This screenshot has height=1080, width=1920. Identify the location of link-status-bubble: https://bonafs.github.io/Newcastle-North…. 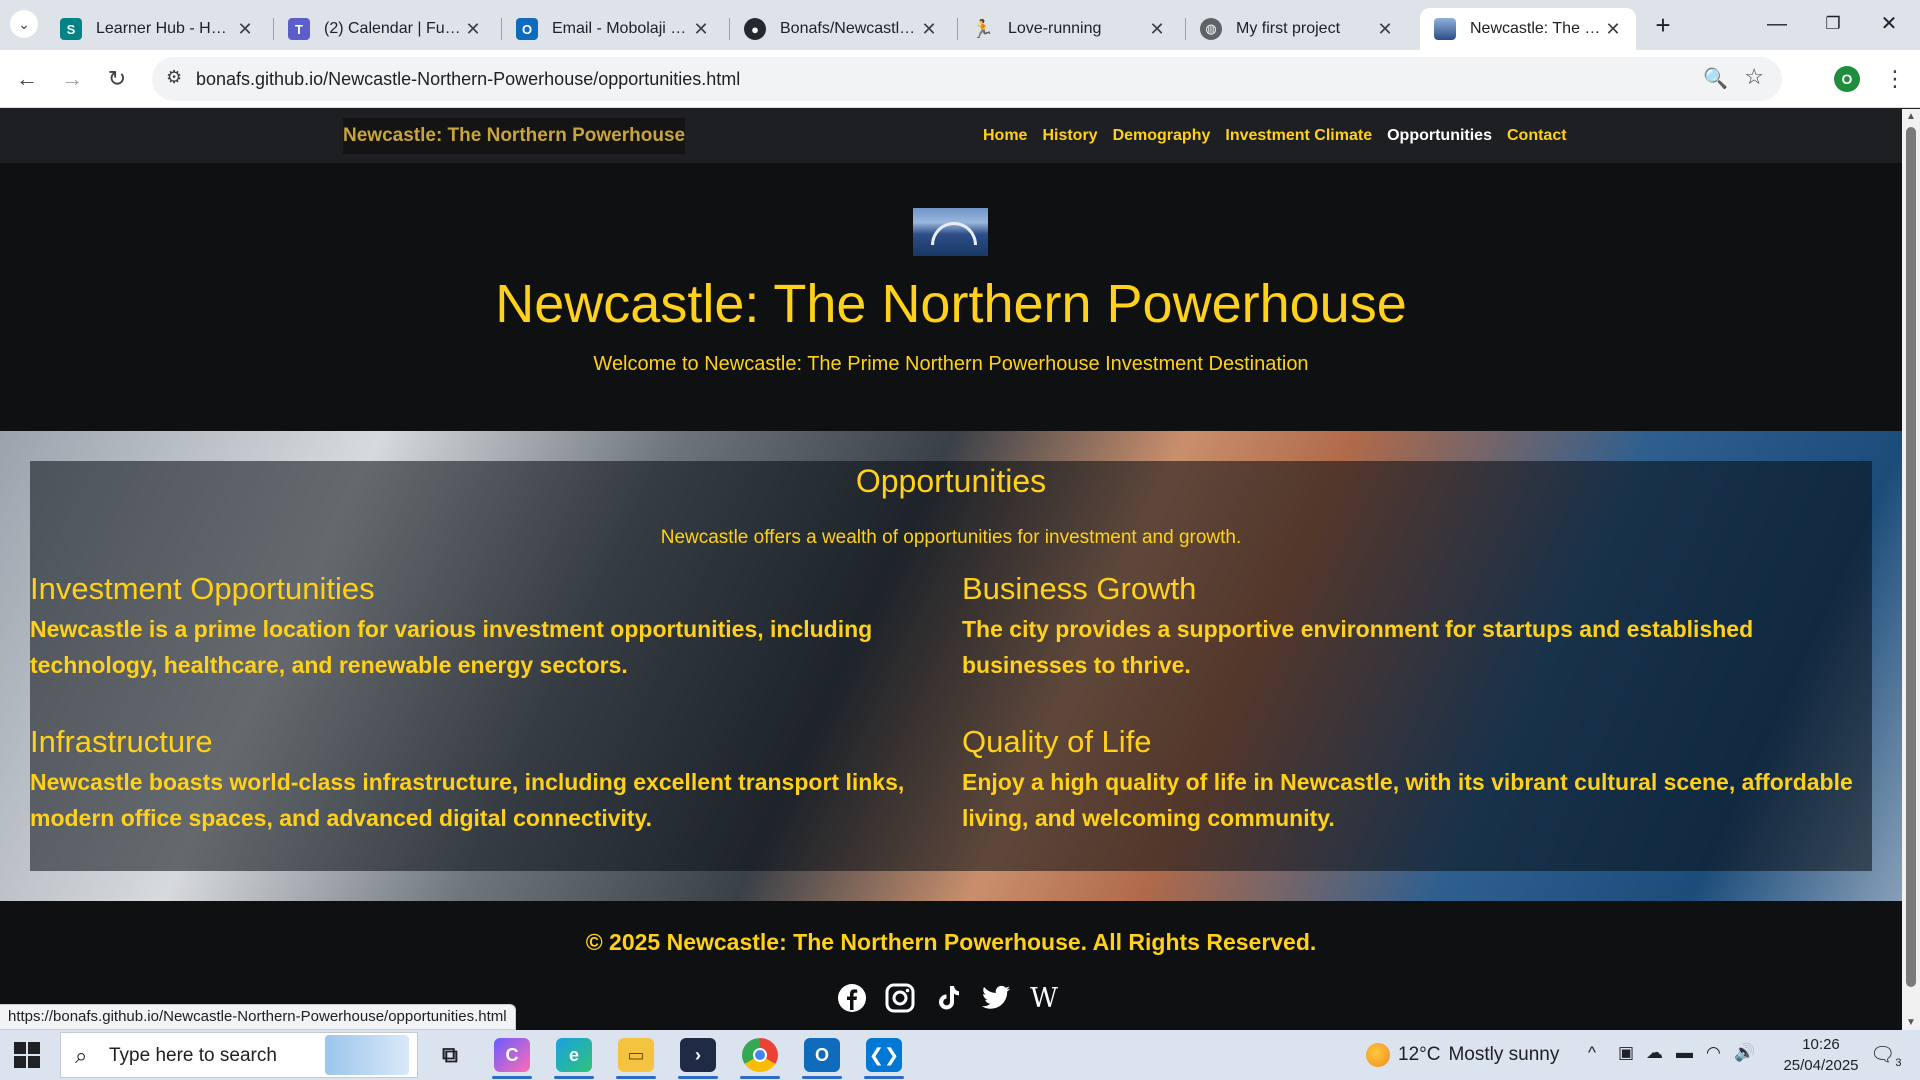
(258, 1017).